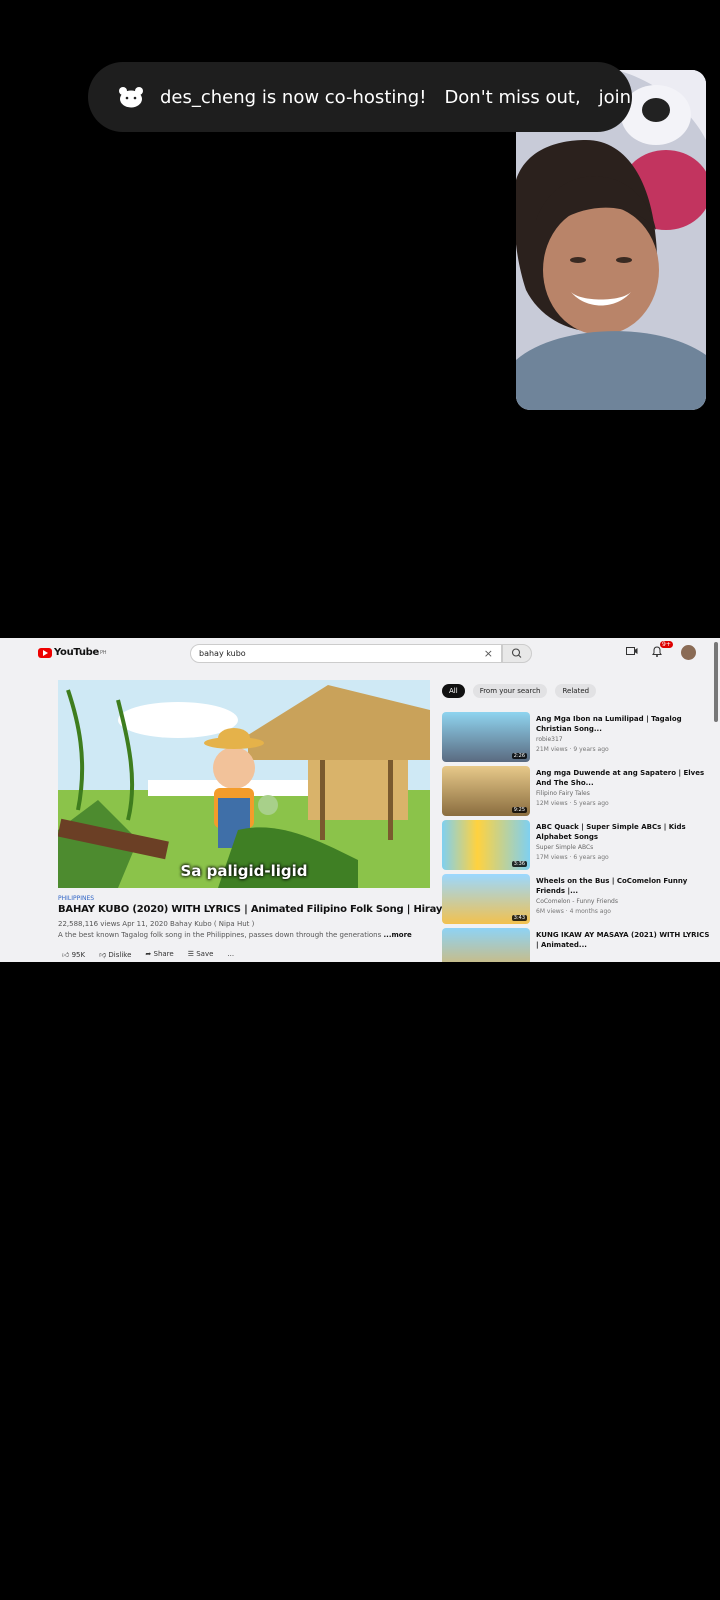  What do you see at coordinates (632, 652) in the screenshot?
I see `create-video-icon` at bounding box center [632, 652].